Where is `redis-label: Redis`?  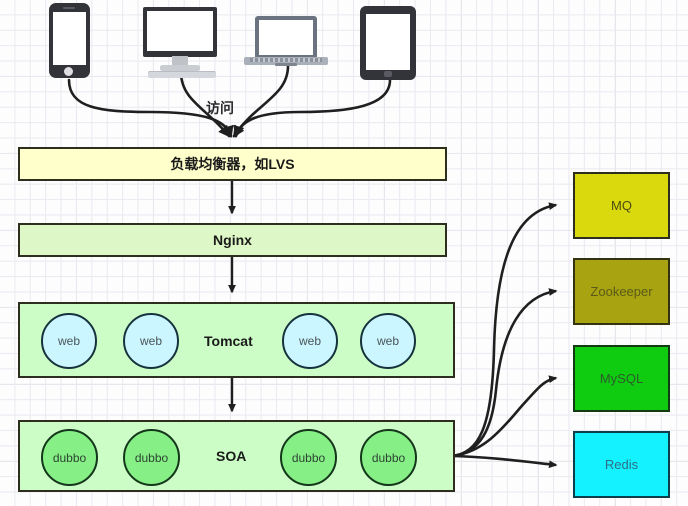
redis-label: Redis is located at coordinates (621, 464).